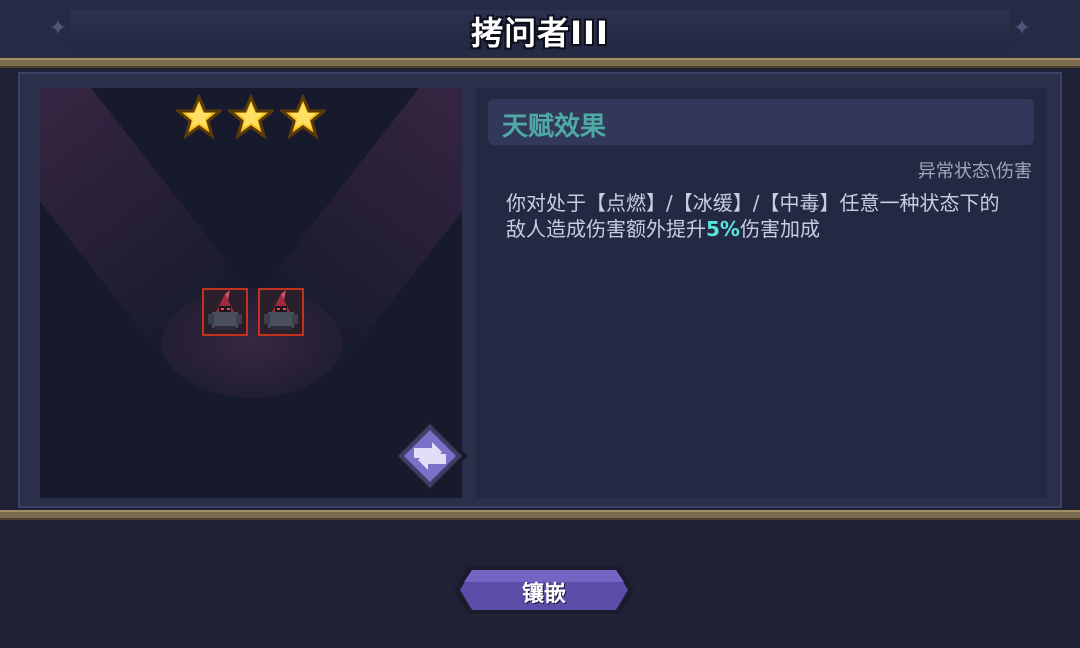 Image resolution: width=1080 pixels, height=648 pixels. I want to click on embed-button: 镶嵌, so click(544, 590).